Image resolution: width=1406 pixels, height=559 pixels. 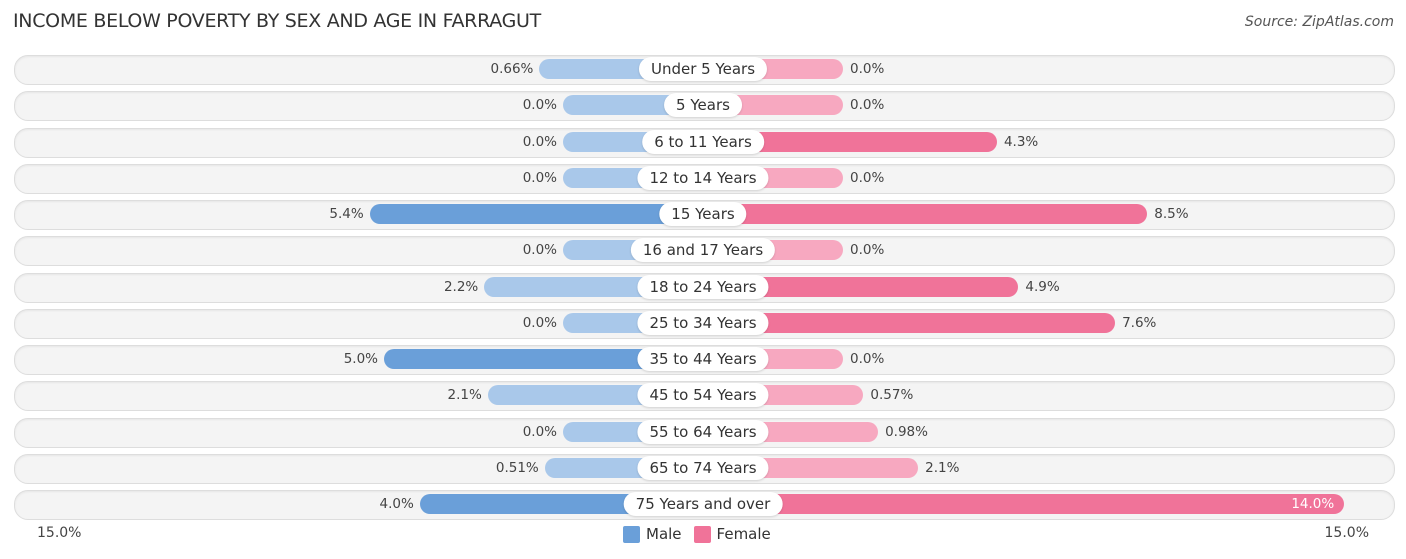 I want to click on category-label: 16 and 17 Years, so click(x=703, y=250).